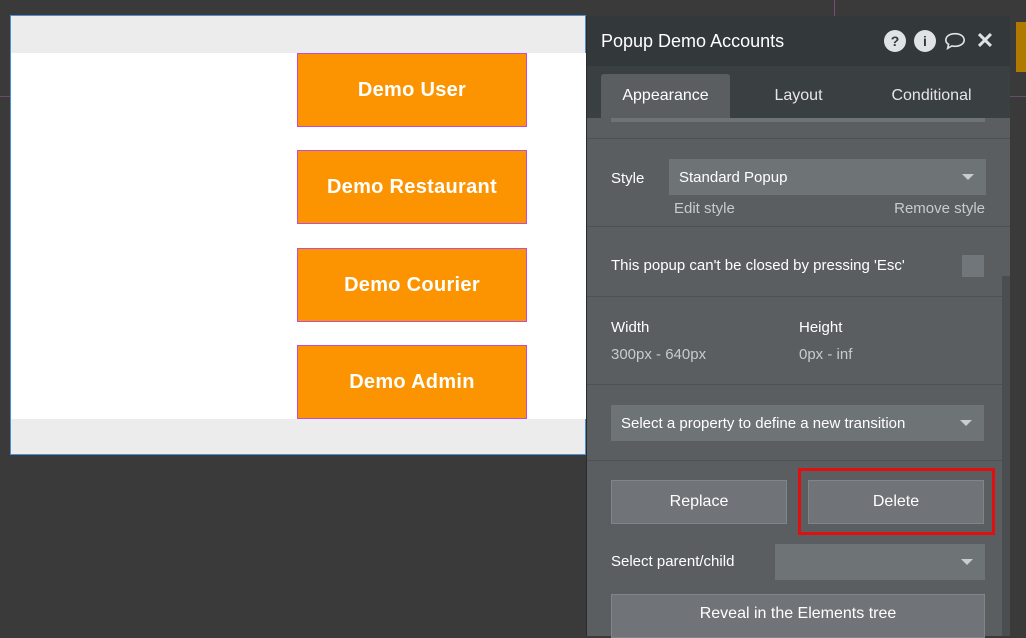  What do you see at coordinates (1021, 47) in the screenshot?
I see `canvas-element-edge` at bounding box center [1021, 47].